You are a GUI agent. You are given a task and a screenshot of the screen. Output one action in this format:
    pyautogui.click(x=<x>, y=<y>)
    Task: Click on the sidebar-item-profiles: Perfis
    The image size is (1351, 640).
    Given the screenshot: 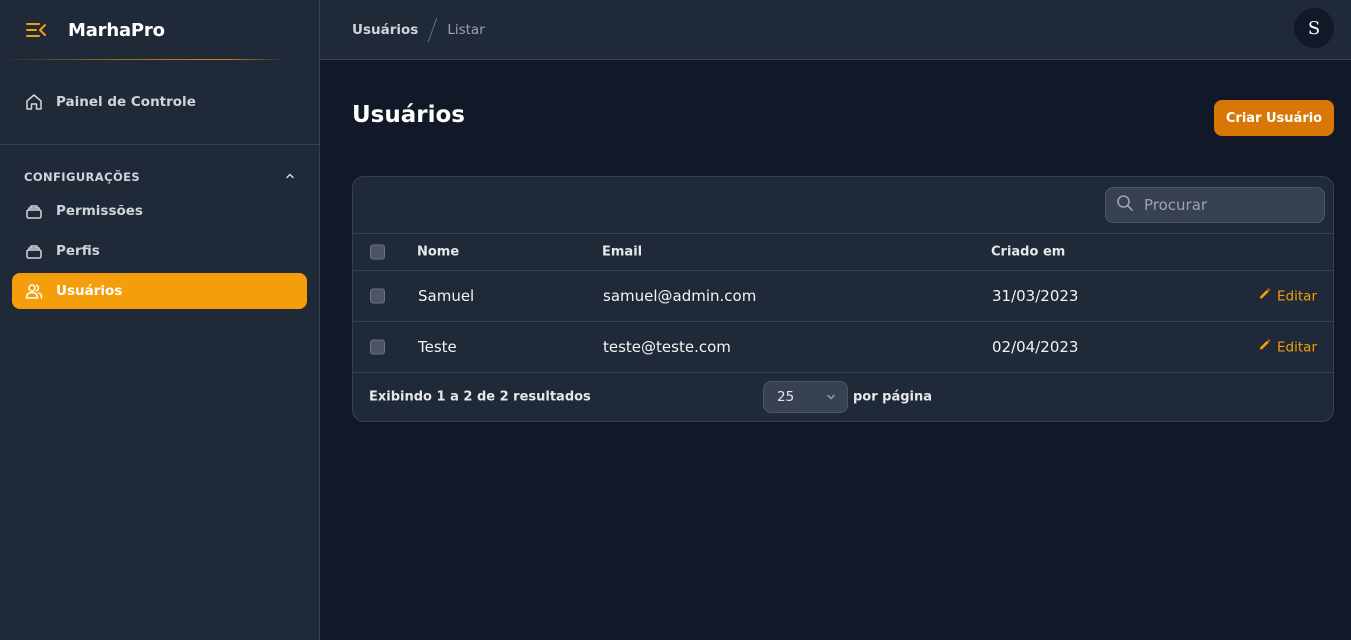 What is the action you would take?
    pyautogui.click(x=159, y=251)
    